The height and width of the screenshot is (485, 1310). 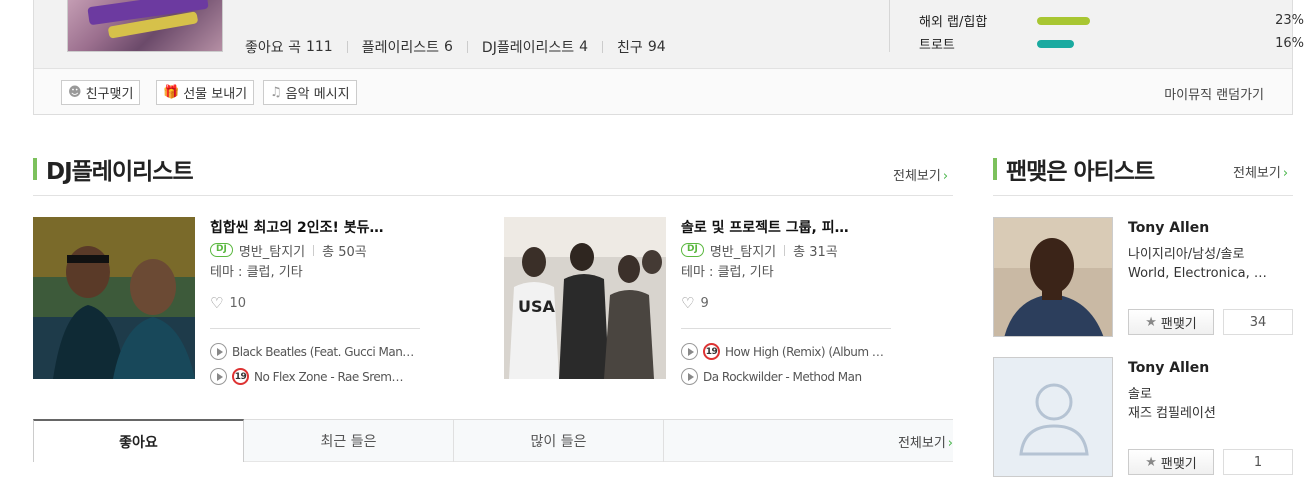 I want to click on send-gift-button: 🎁 선물 보내기, so click(x=205, y=92).